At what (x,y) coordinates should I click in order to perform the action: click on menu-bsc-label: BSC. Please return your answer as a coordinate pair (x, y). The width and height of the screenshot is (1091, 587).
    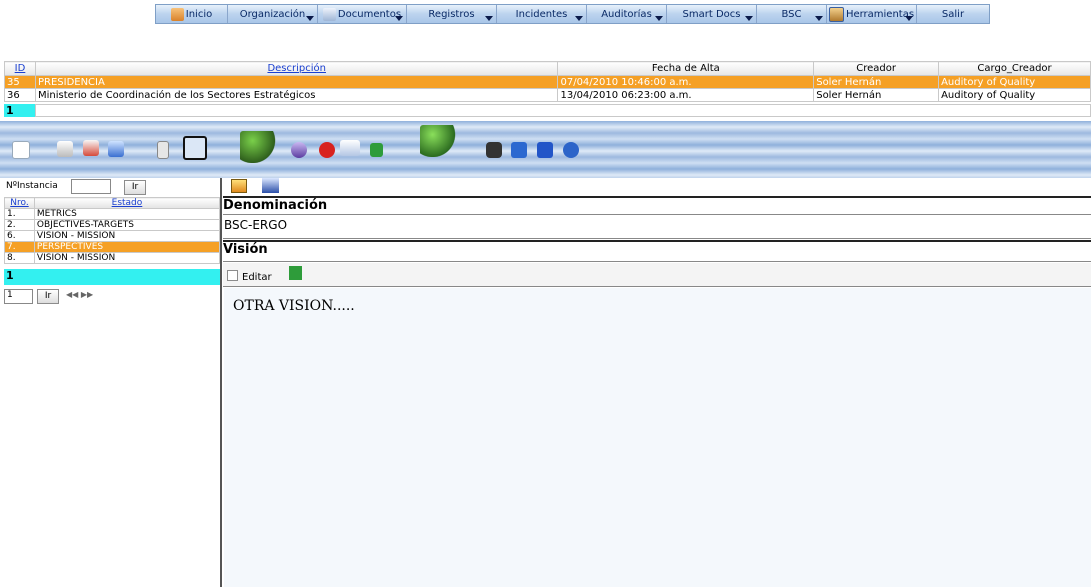
    Looking at the image, I should click on (791, 14).